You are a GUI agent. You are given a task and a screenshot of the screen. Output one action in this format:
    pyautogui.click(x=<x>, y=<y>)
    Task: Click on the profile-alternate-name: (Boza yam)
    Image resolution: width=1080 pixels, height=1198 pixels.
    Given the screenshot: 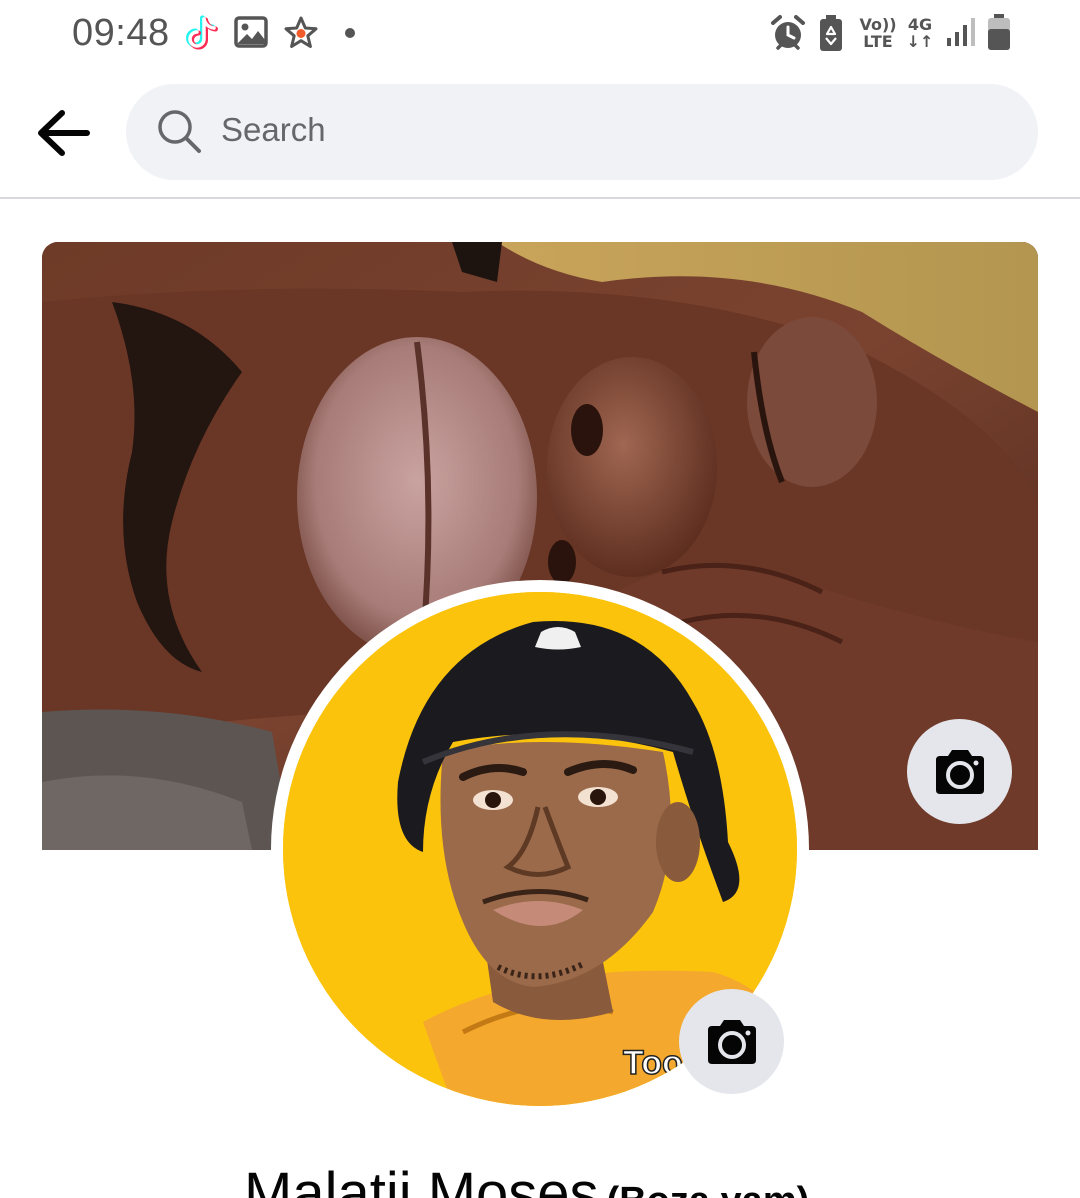 What is the action you would take?
    pyautogui.click(x=708, y=1189)
    